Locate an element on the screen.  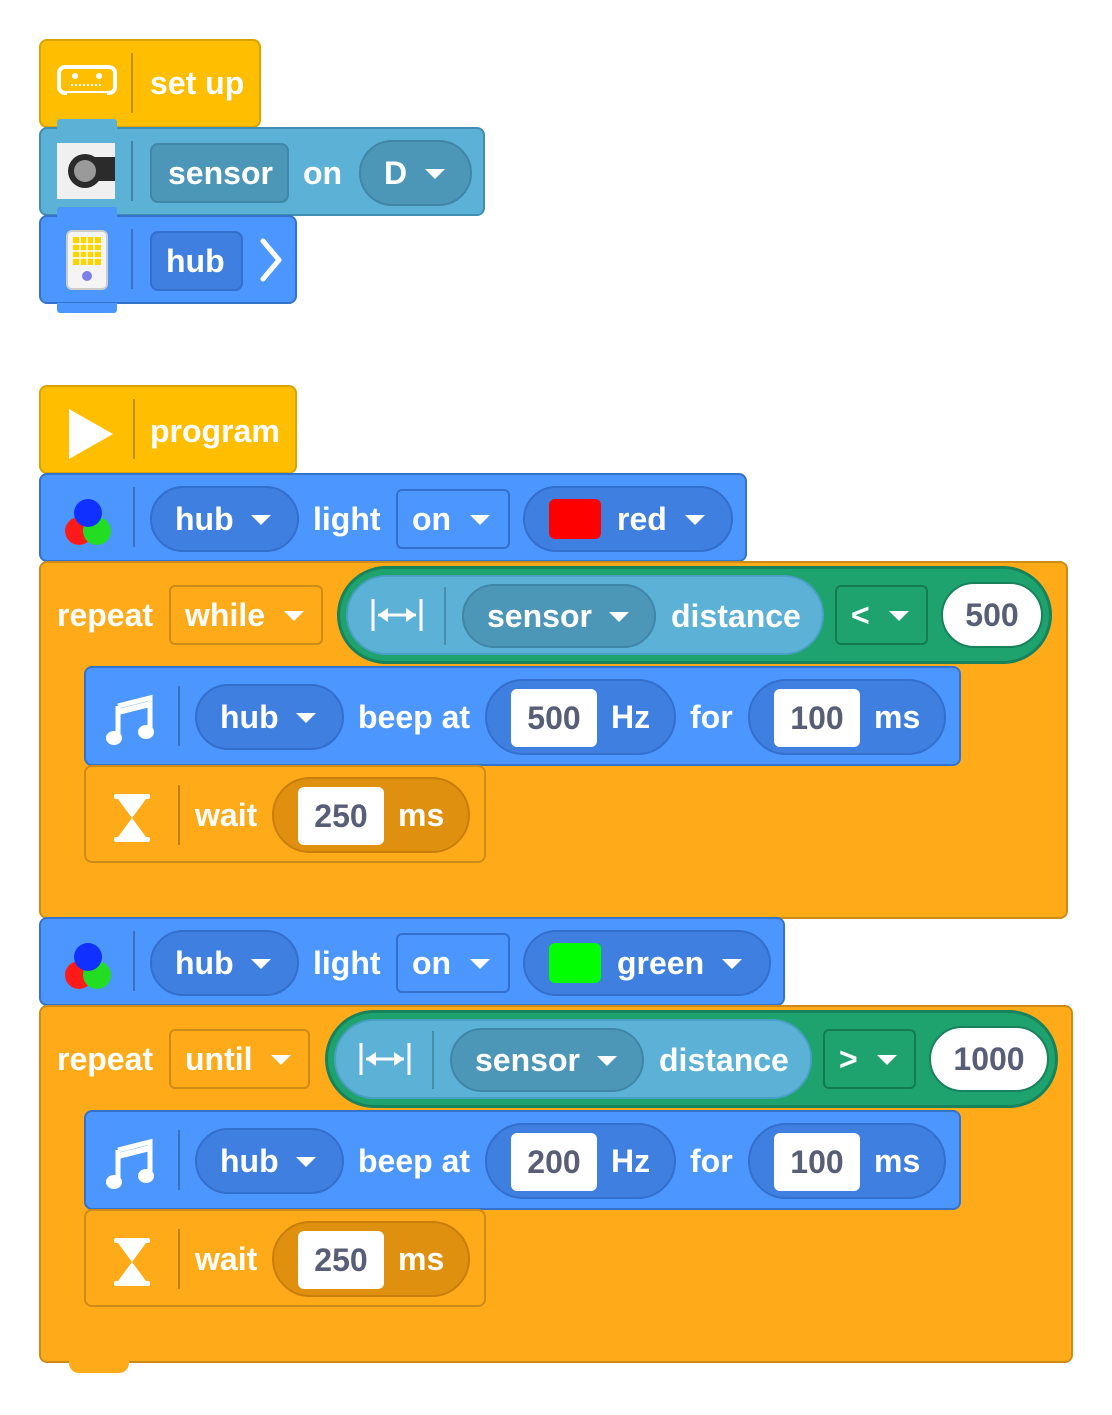
play-icon is located at coordinates (91, 434).